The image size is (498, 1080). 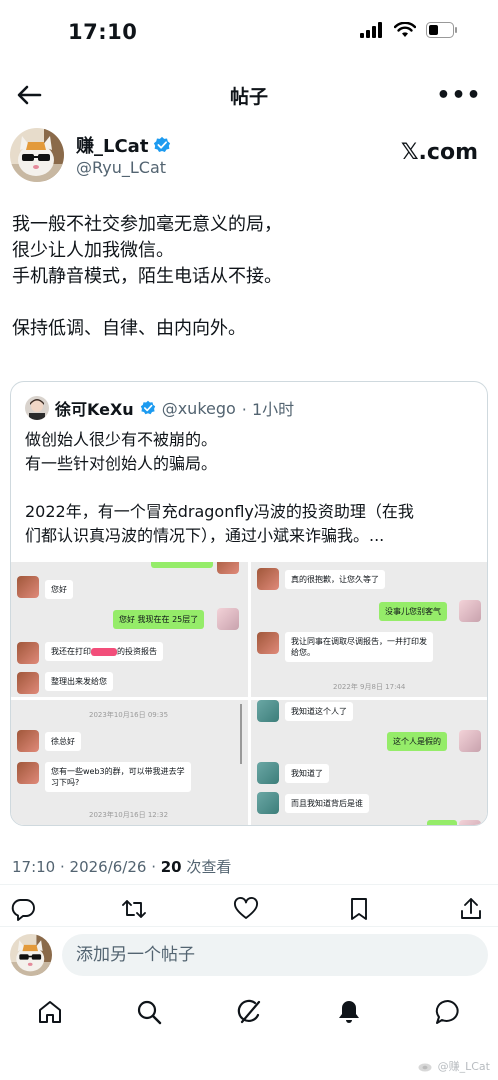 I want to click on repost-icon, so click(x=134, y=909).